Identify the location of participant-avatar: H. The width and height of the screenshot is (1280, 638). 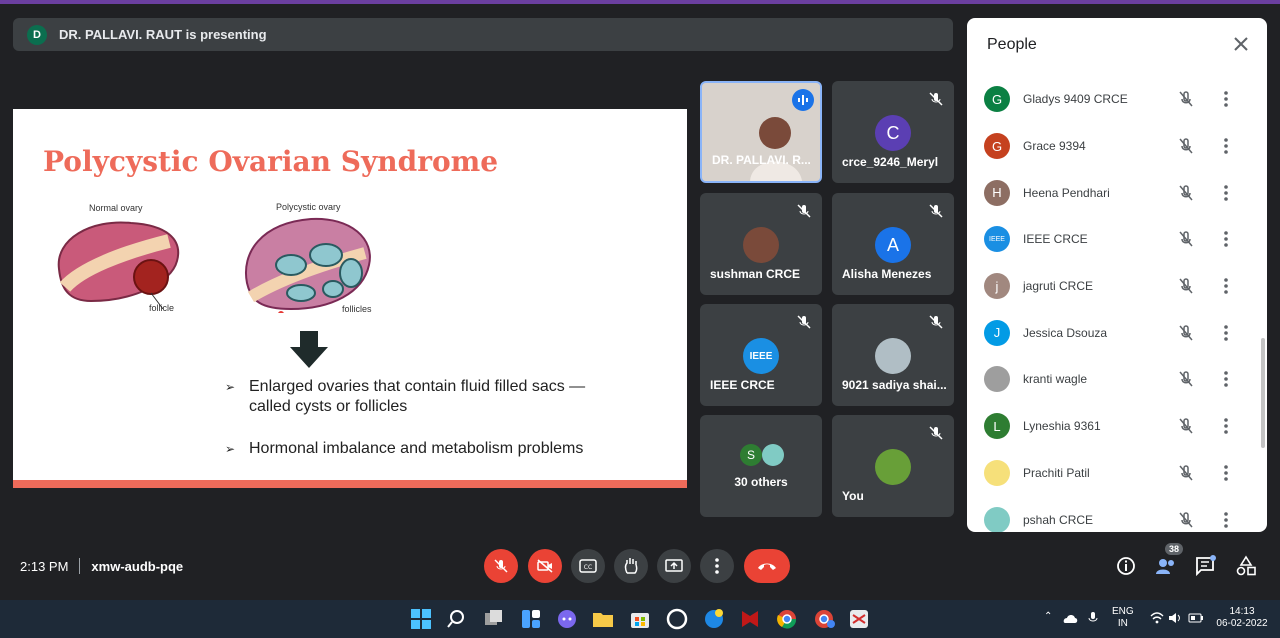
(997, 192).